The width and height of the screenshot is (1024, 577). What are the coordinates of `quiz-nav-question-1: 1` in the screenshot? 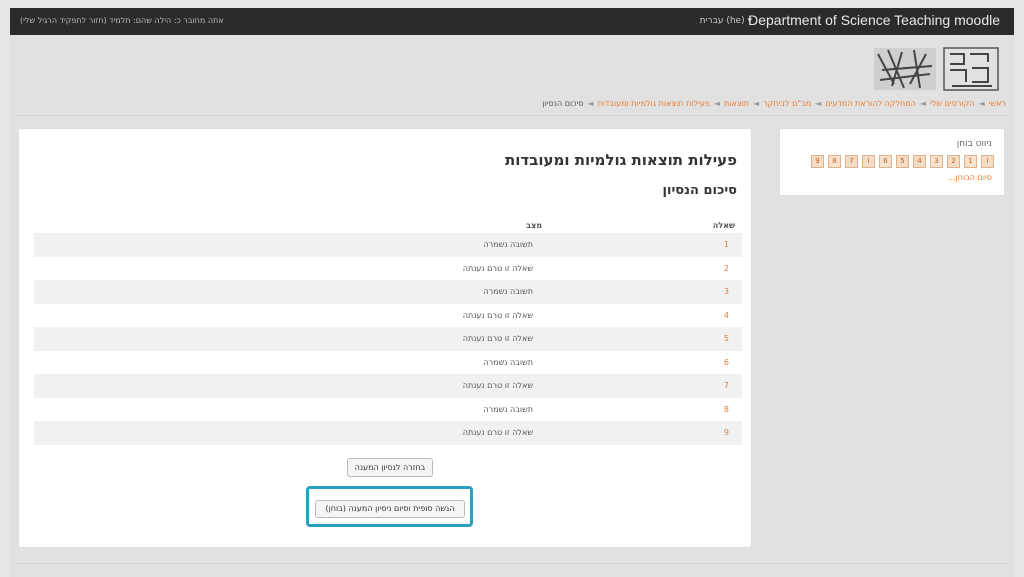 It's located at (970, 161).